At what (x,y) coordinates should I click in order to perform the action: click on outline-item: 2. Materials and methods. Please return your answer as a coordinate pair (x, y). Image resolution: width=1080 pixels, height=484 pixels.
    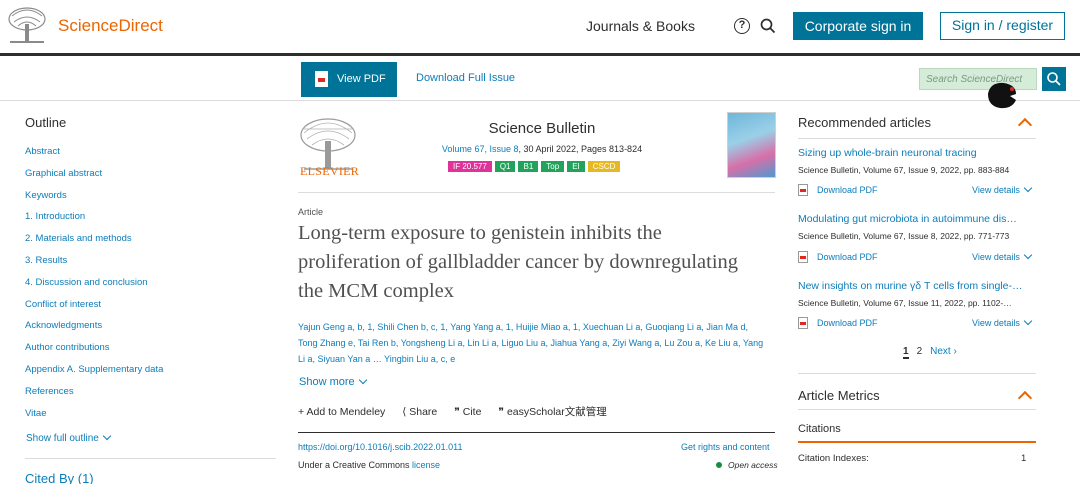
    Looking at the image, I should click on (94, 244).